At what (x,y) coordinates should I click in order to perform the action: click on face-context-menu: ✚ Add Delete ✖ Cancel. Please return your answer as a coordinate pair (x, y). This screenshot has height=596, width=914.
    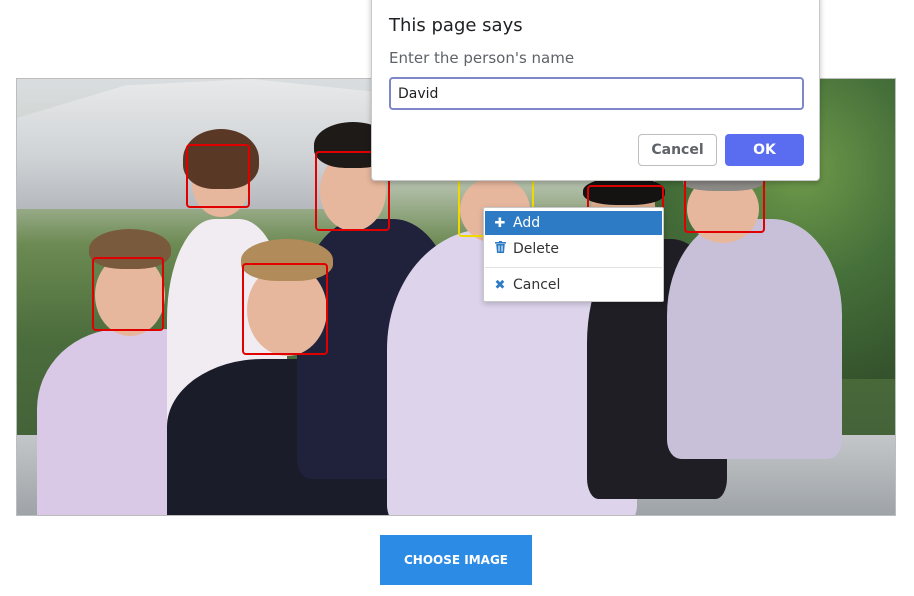
    Looking at the image, I should click on (573, 254).